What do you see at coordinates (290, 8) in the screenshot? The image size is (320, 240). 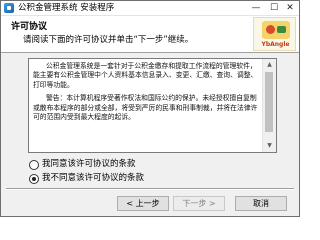 I see `close-button: ✕` at bounding box center [290, 8].